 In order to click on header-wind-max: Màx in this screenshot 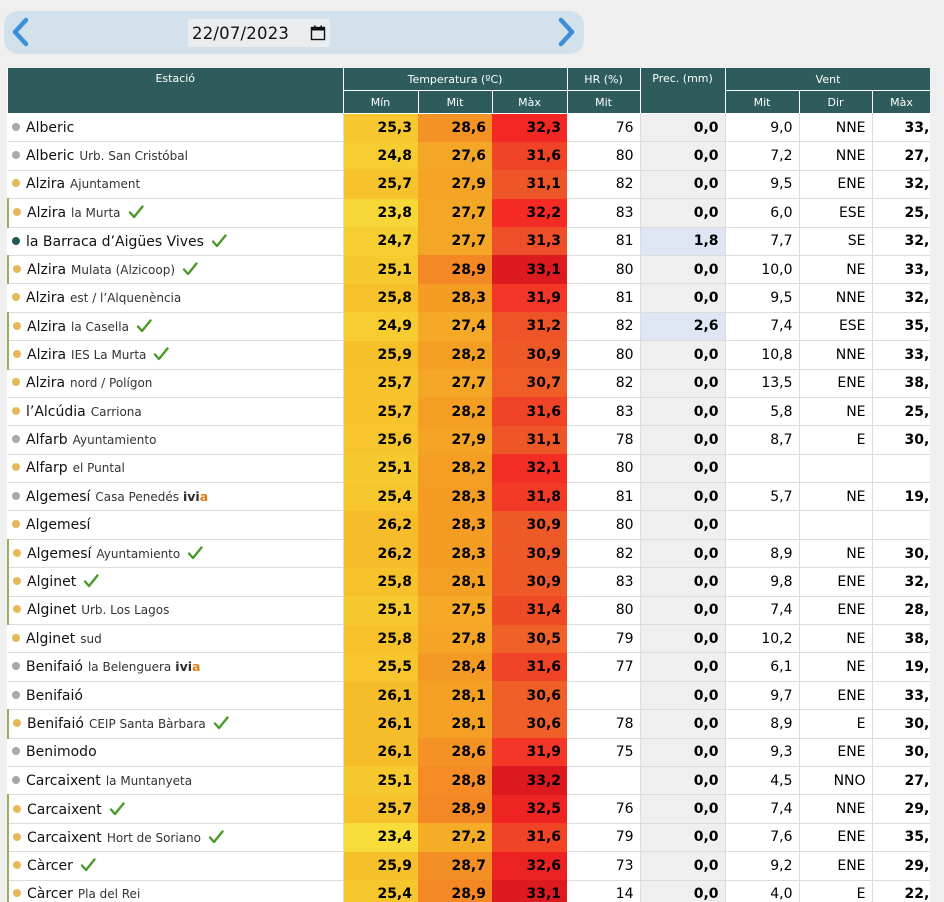, I will do `click(901, 102)`.